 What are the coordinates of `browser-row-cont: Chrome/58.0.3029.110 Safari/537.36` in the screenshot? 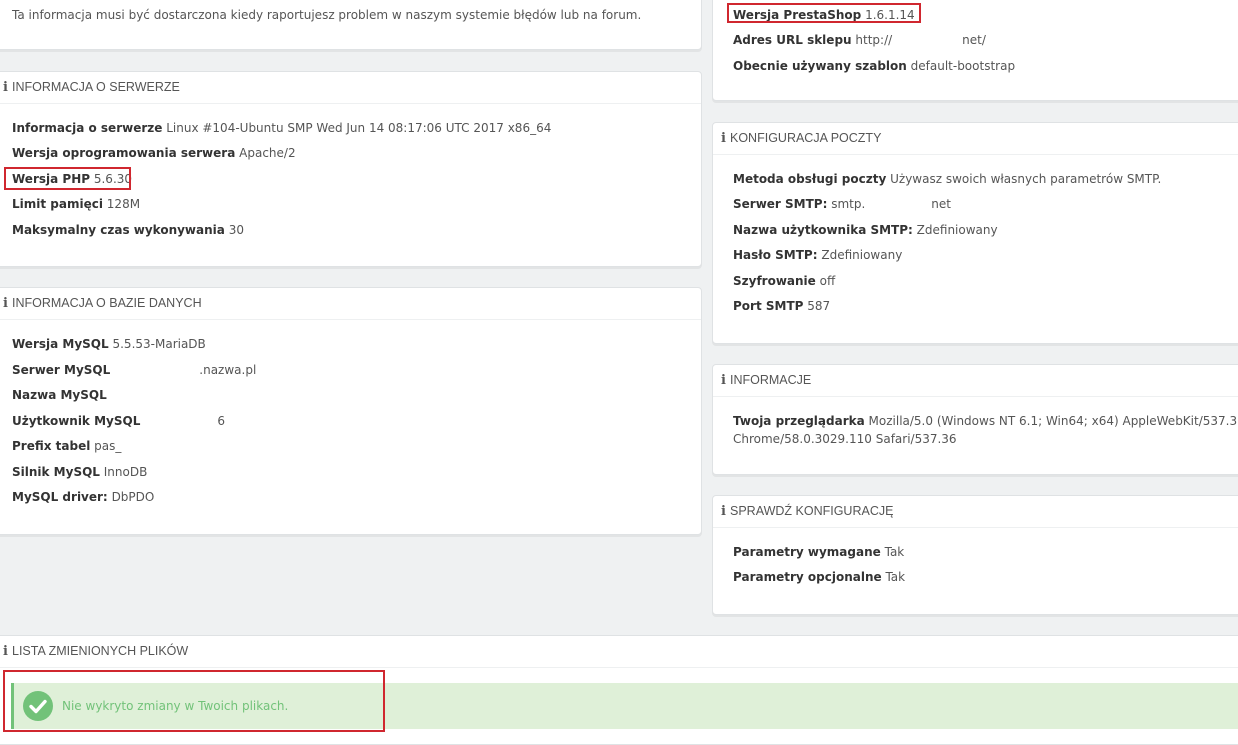 It's located at (845, 439).